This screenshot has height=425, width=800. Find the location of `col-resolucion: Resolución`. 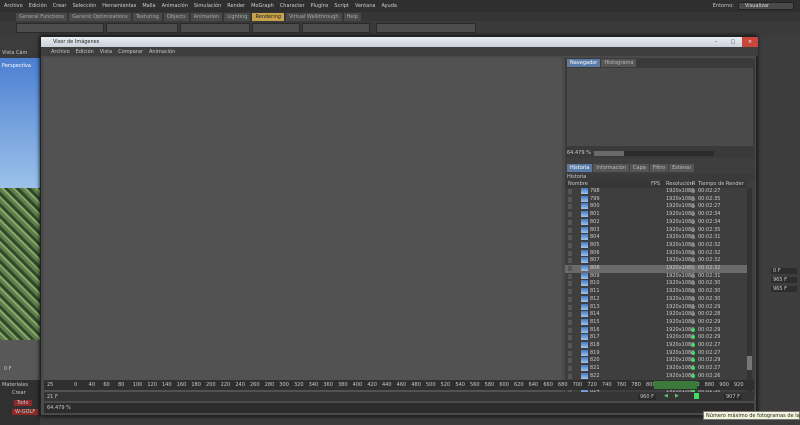

col-resolucion: Resolución is located at coordinates (679, 184).